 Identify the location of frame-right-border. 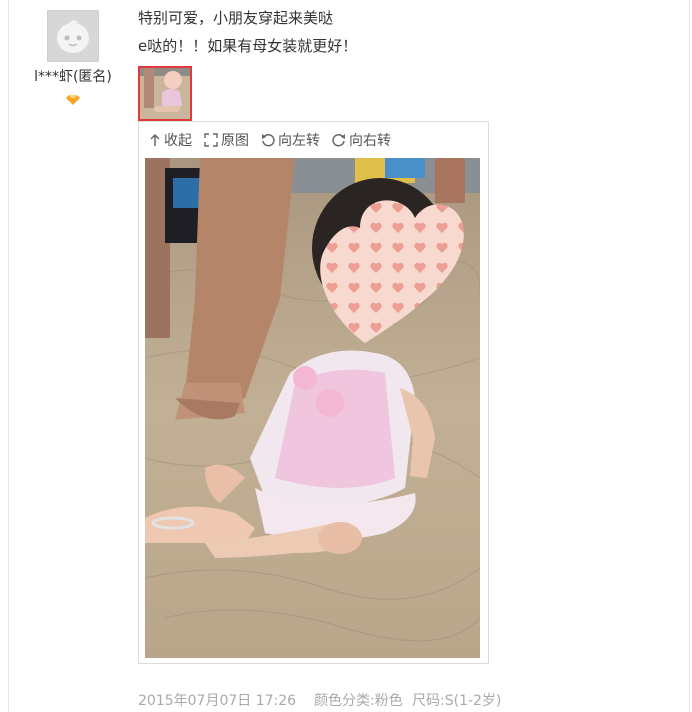
(689, 356).